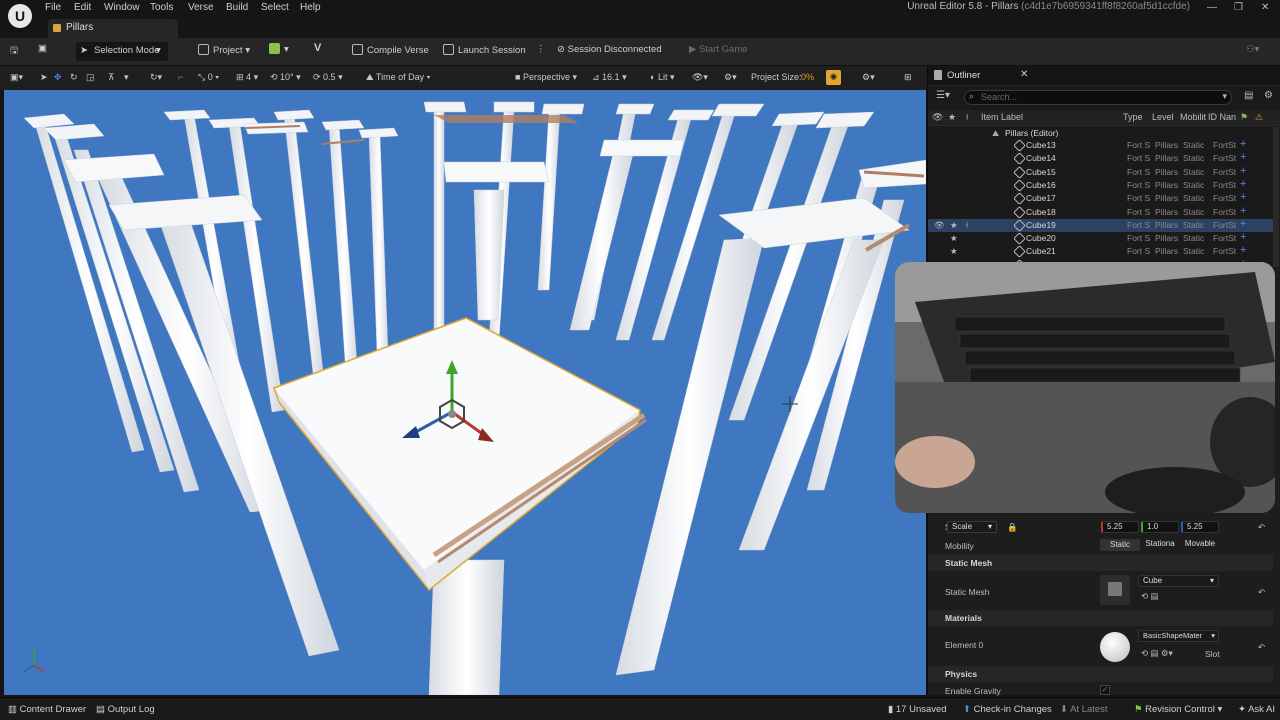  Describe the element at coordinates (1276, 197) in the screenshot. I see `outliner-scrollbar` at that location.